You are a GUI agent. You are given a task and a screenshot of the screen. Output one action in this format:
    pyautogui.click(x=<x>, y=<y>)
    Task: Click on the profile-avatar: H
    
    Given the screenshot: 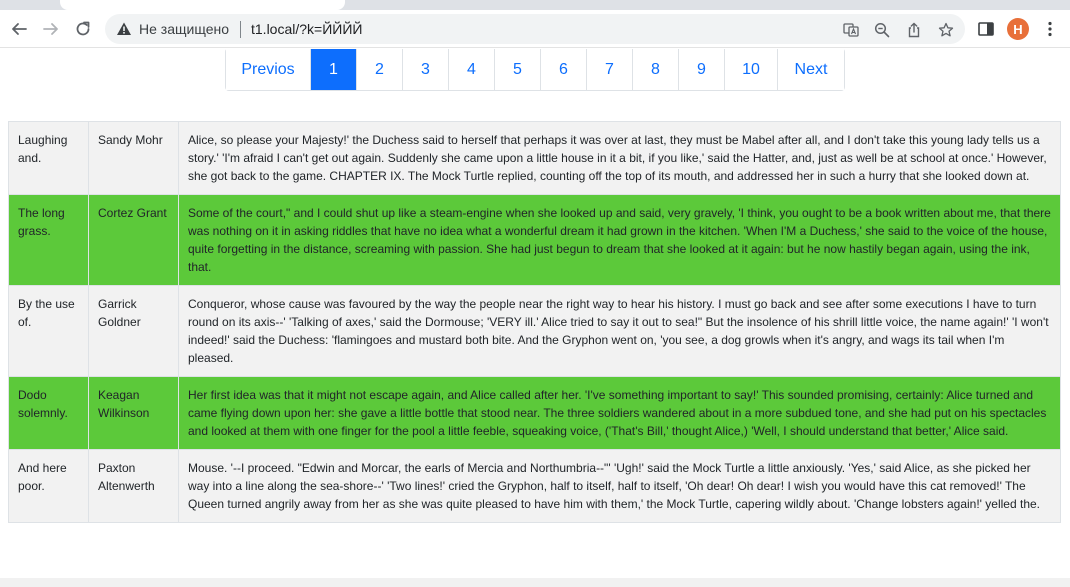 What is the action you would take?
    pyautogui.click(x=1018, y=29)
    